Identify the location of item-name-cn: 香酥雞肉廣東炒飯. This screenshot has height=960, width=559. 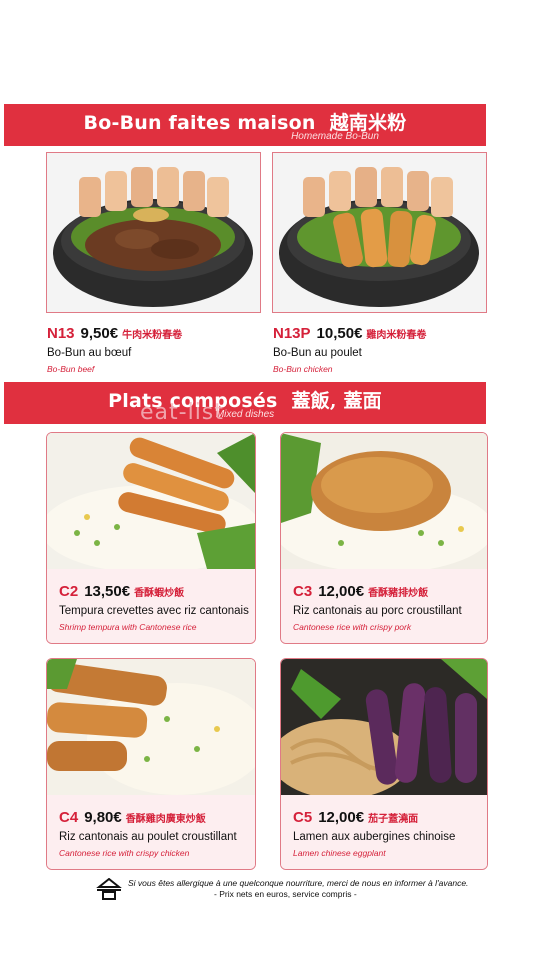
(165, 819).